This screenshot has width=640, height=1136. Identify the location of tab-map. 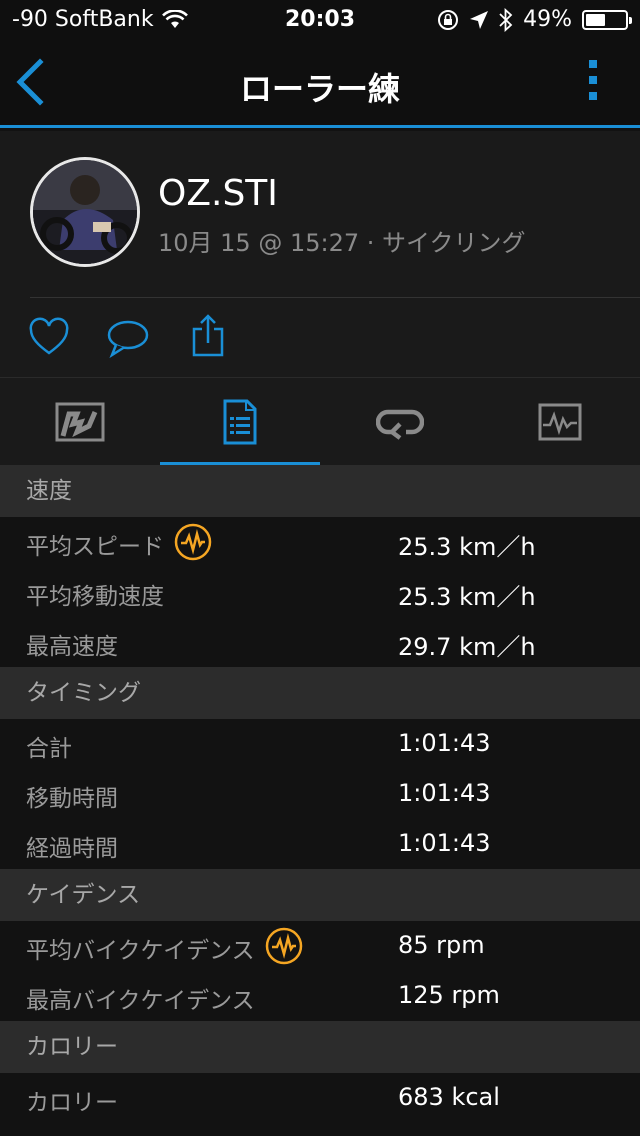
(80, 421).